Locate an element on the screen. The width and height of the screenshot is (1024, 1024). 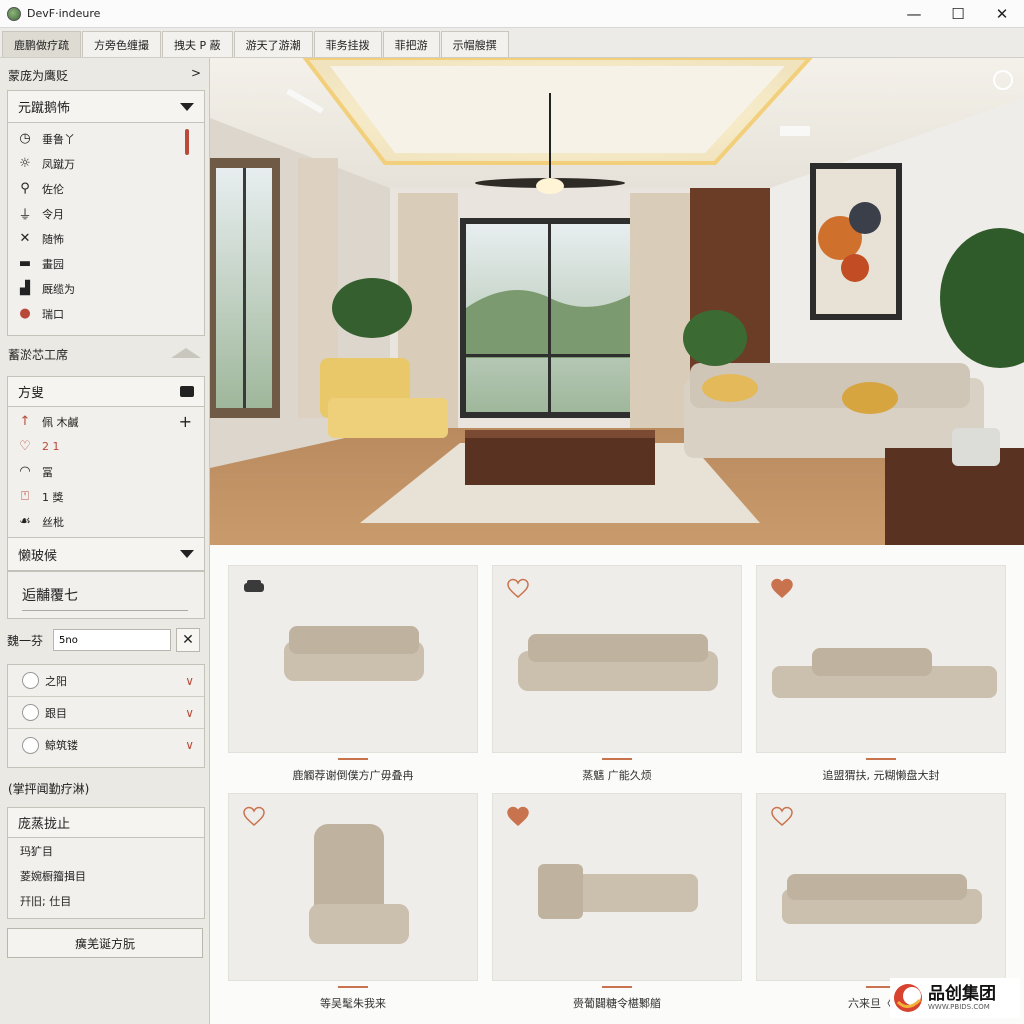
lighting-item: ✕ 随怖 is located at coordinates (106, 238).